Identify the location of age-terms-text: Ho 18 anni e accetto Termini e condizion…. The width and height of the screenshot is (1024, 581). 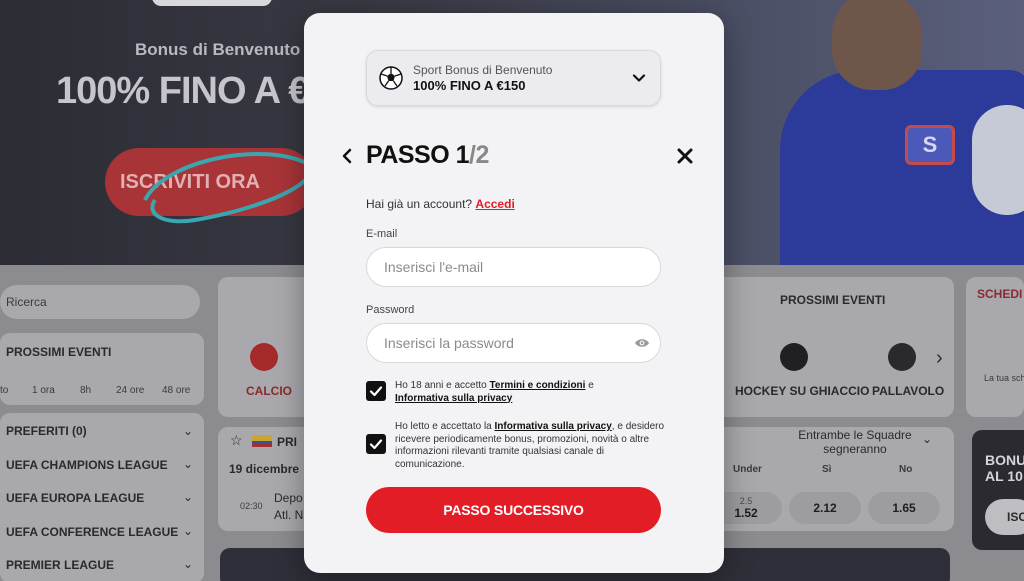
(494, 392).